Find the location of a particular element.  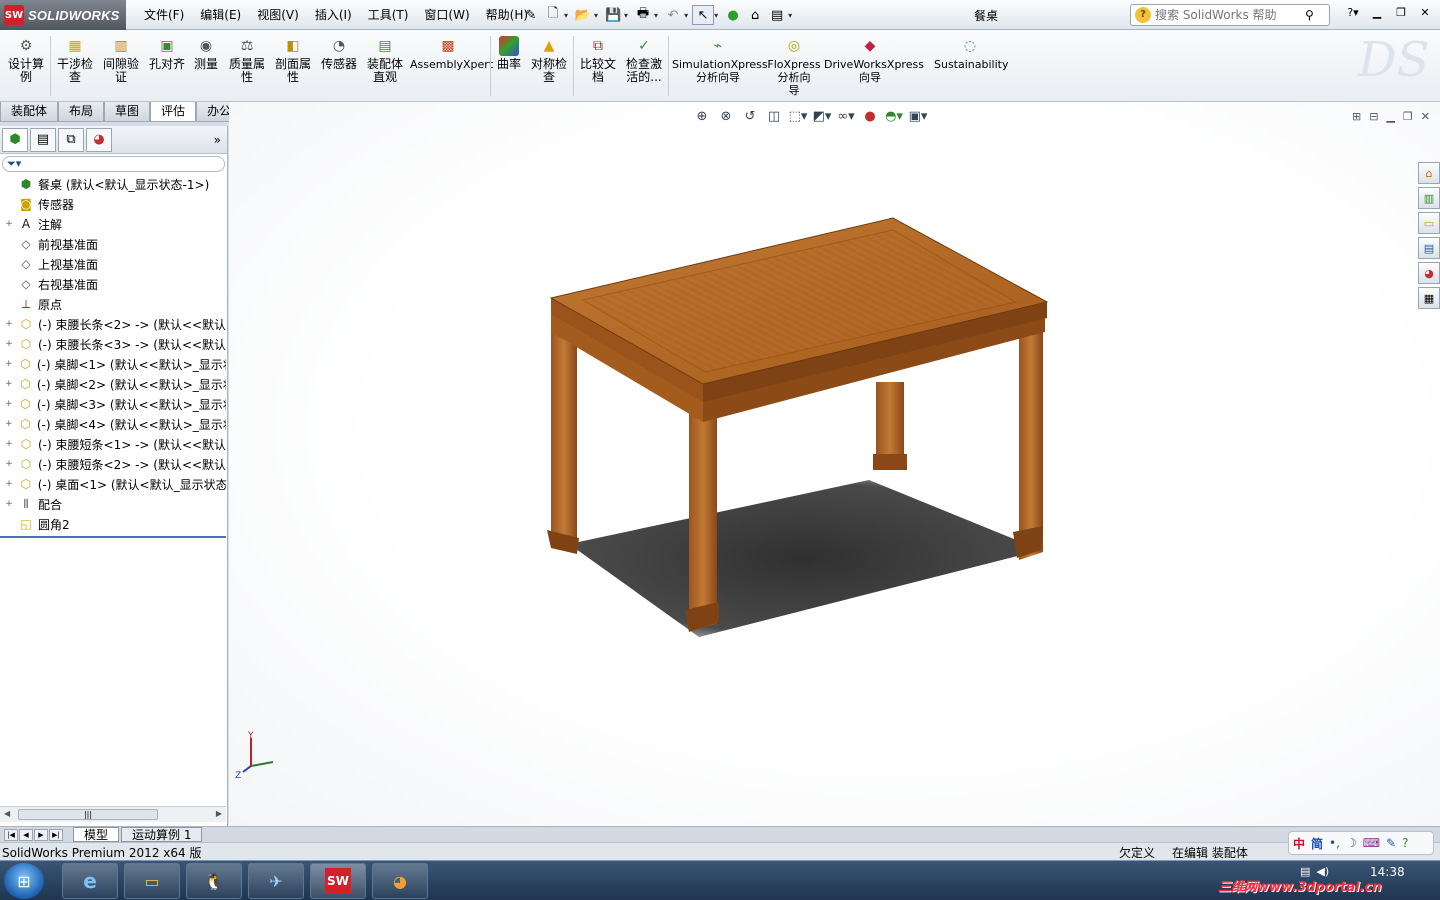

menu-insert: 插入(I) is located at coordinates (333, 15).